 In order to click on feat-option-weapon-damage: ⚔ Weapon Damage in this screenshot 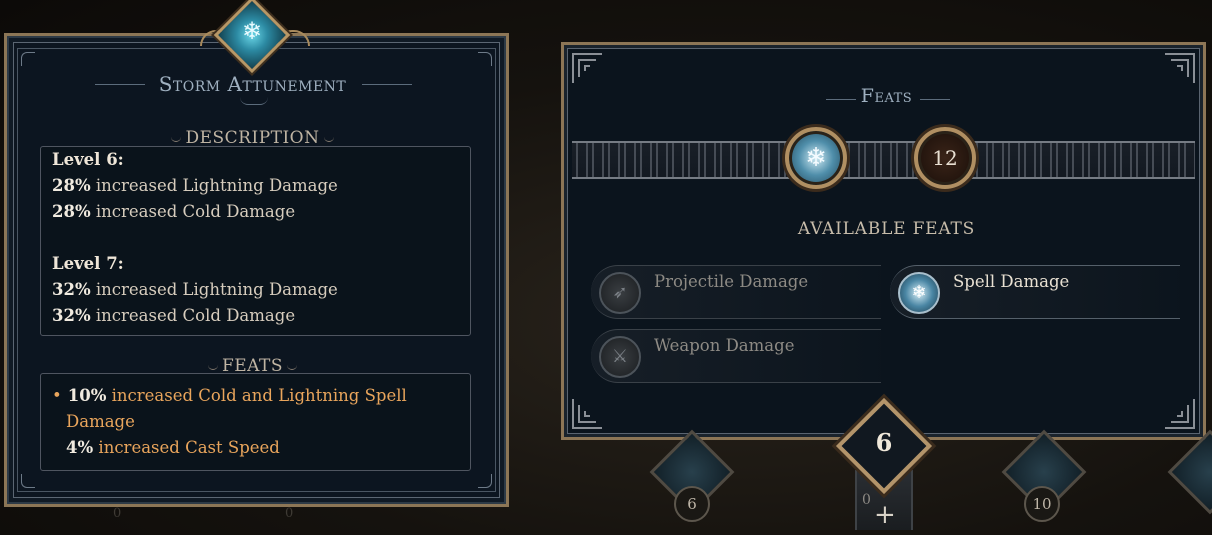, I will do `click(736, 356)`.